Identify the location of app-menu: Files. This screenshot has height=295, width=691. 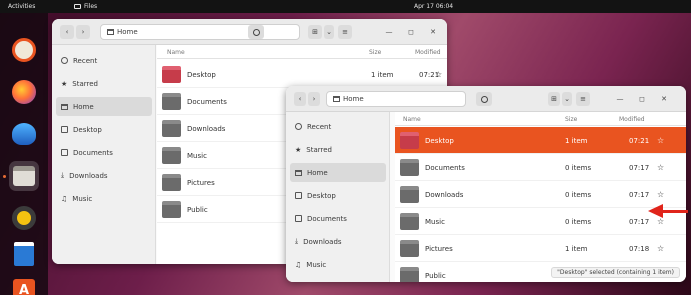
(85, 6).